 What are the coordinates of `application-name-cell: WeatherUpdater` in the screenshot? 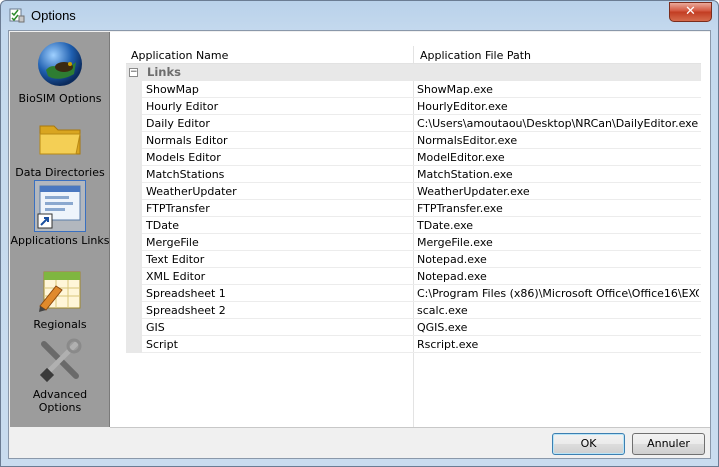 It's located at (191, 191).